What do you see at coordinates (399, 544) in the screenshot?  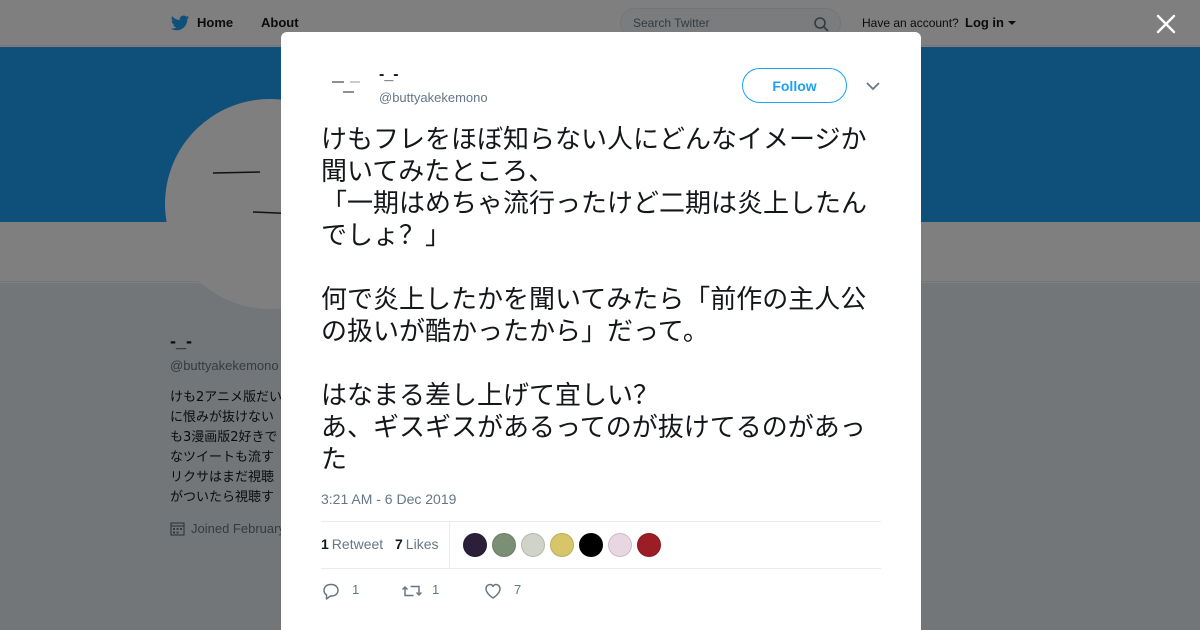 I see `like-count: 7` at bounding box center [399, 544].